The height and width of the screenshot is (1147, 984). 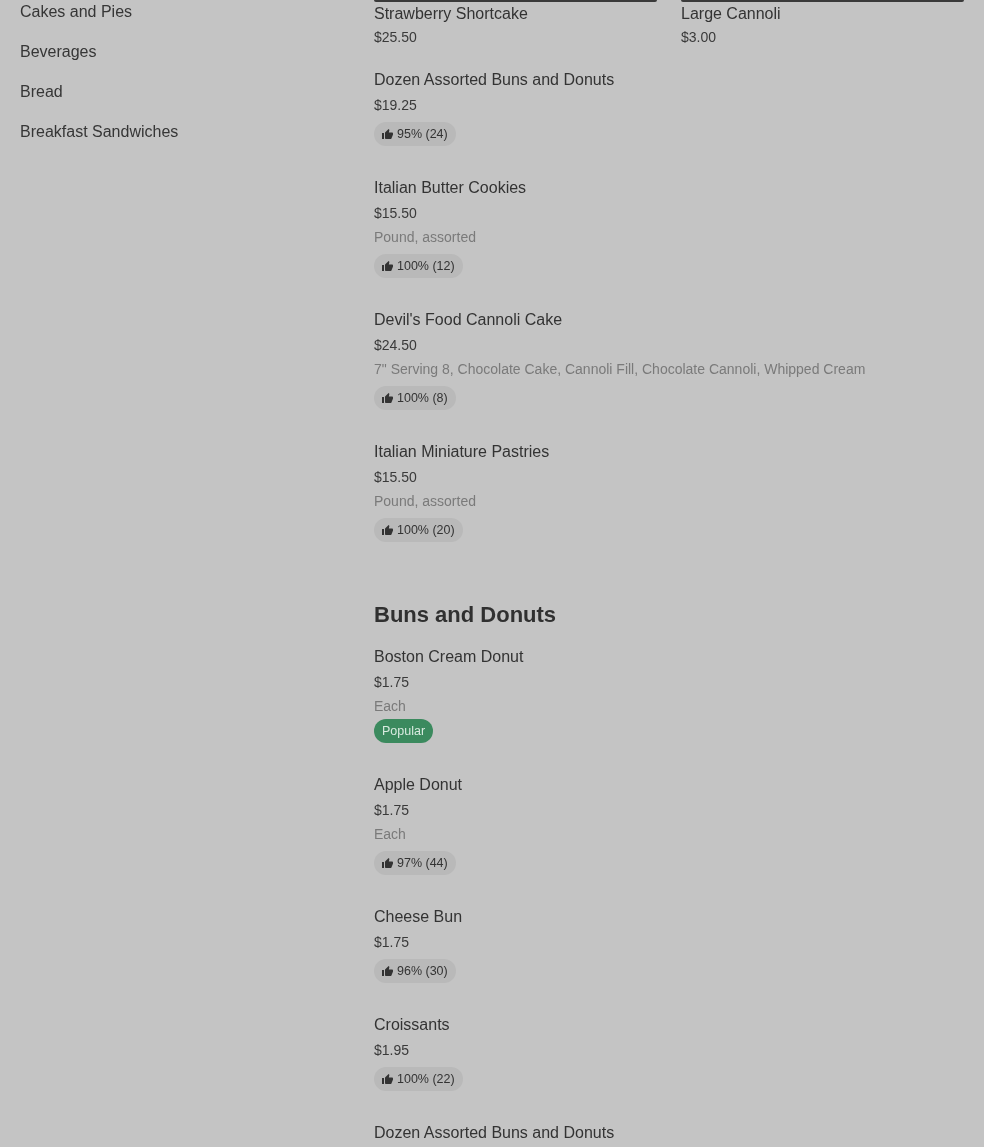 I want to click on item-name: Apple Donut, so click(x=418, y=785).